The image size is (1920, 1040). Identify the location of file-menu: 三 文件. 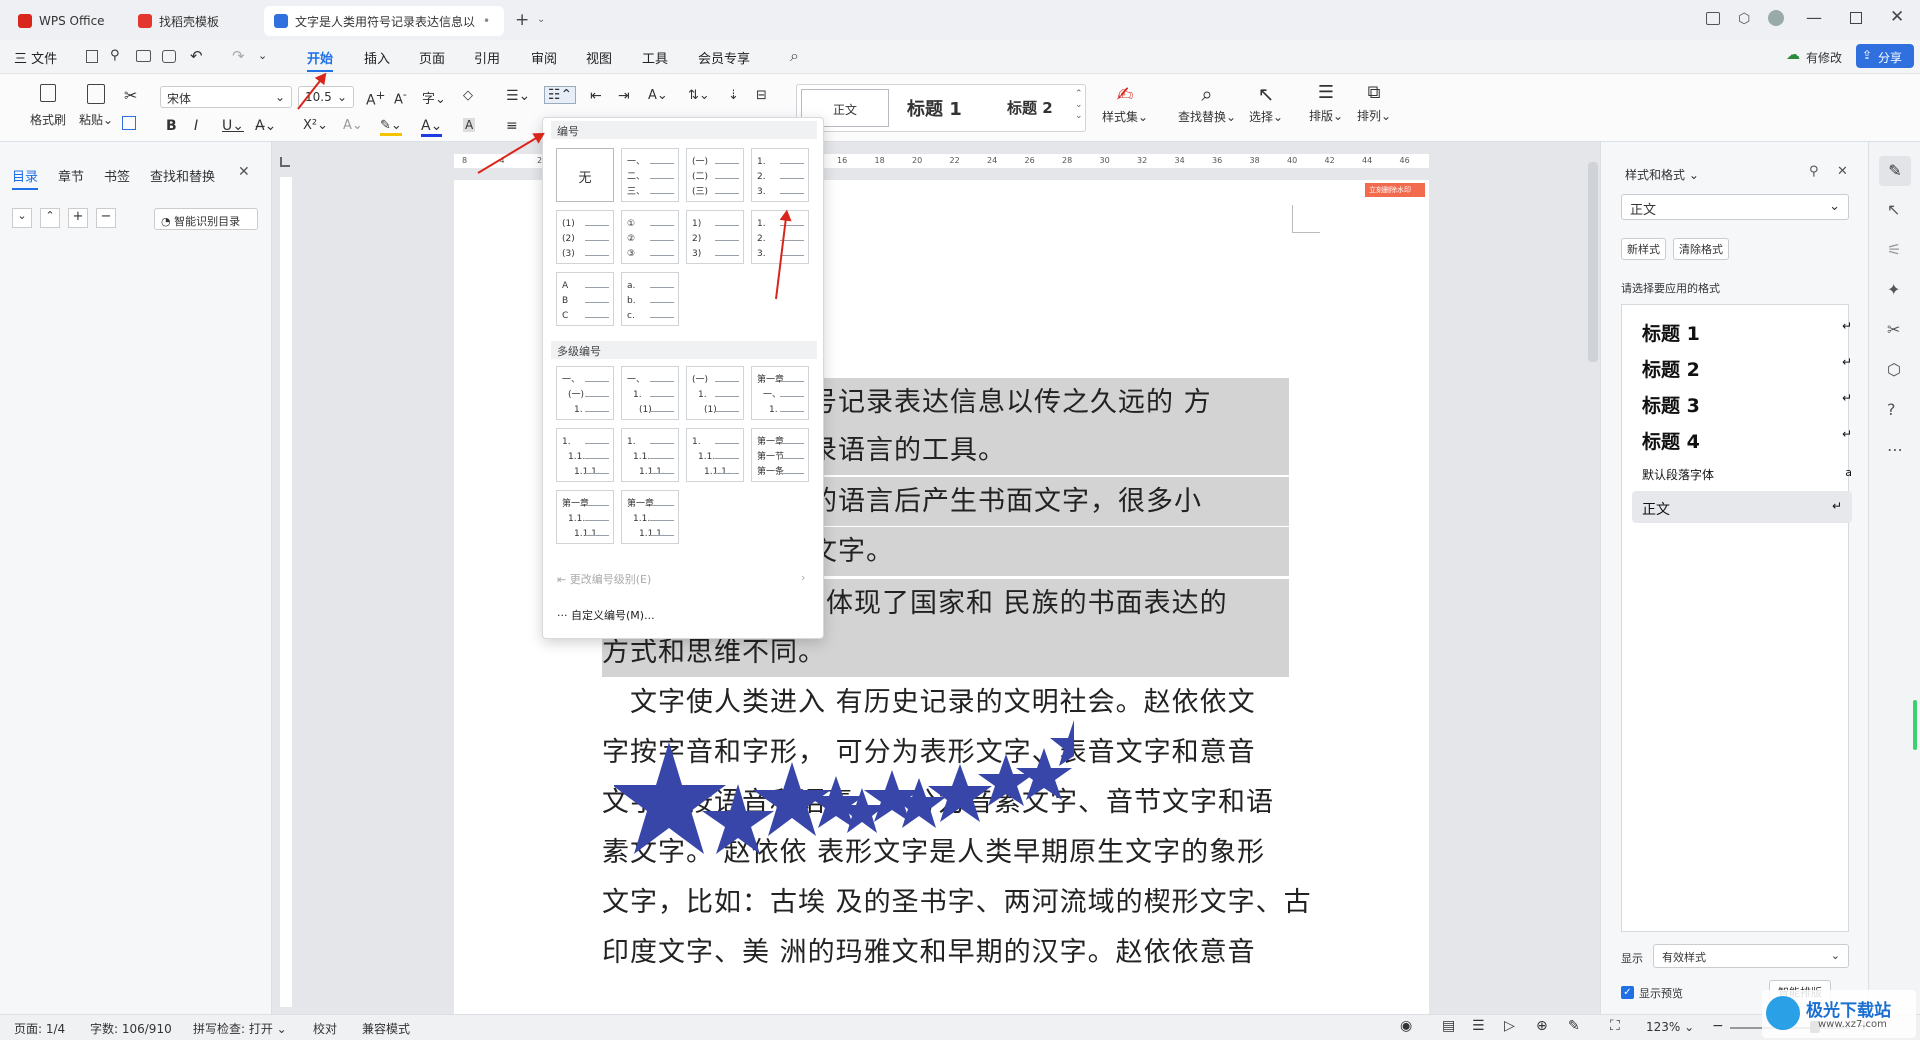
(35, 57).